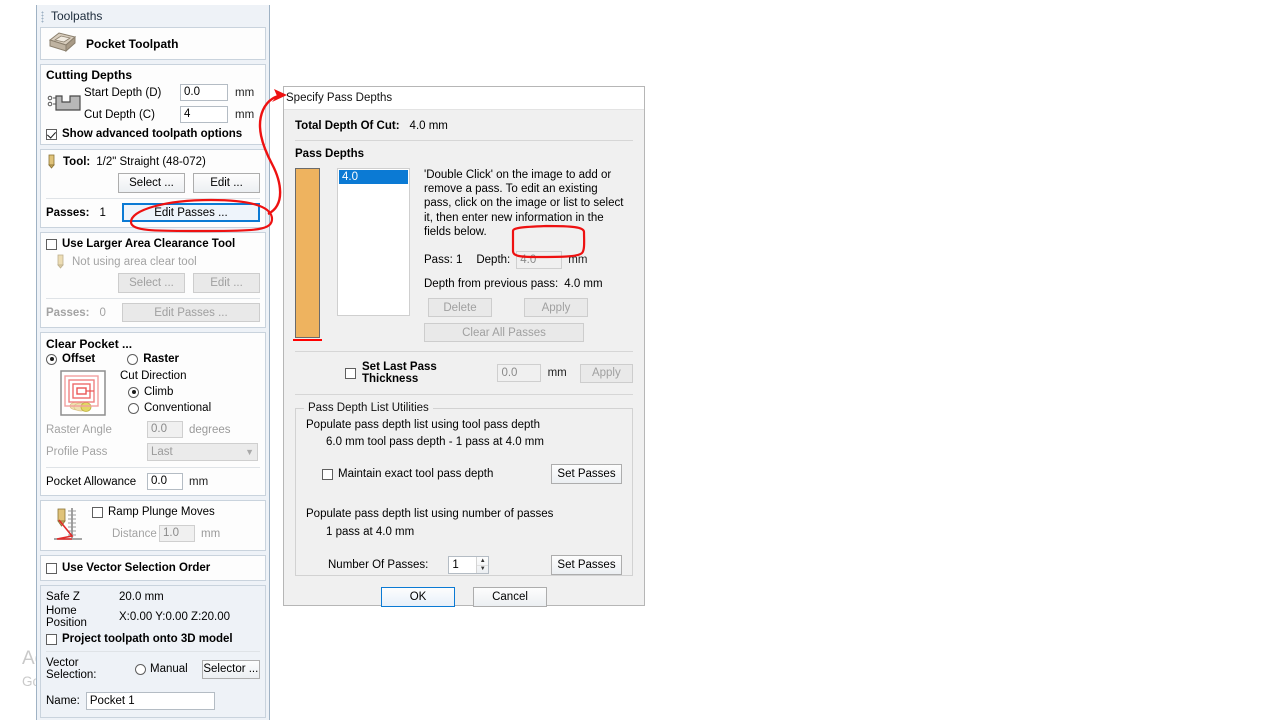 This screenshot has height=720, width=1280. Describe the element at coordinates (141, 597) in the screenshot. I see `safe-z-value: 20.0 mm` at that location.